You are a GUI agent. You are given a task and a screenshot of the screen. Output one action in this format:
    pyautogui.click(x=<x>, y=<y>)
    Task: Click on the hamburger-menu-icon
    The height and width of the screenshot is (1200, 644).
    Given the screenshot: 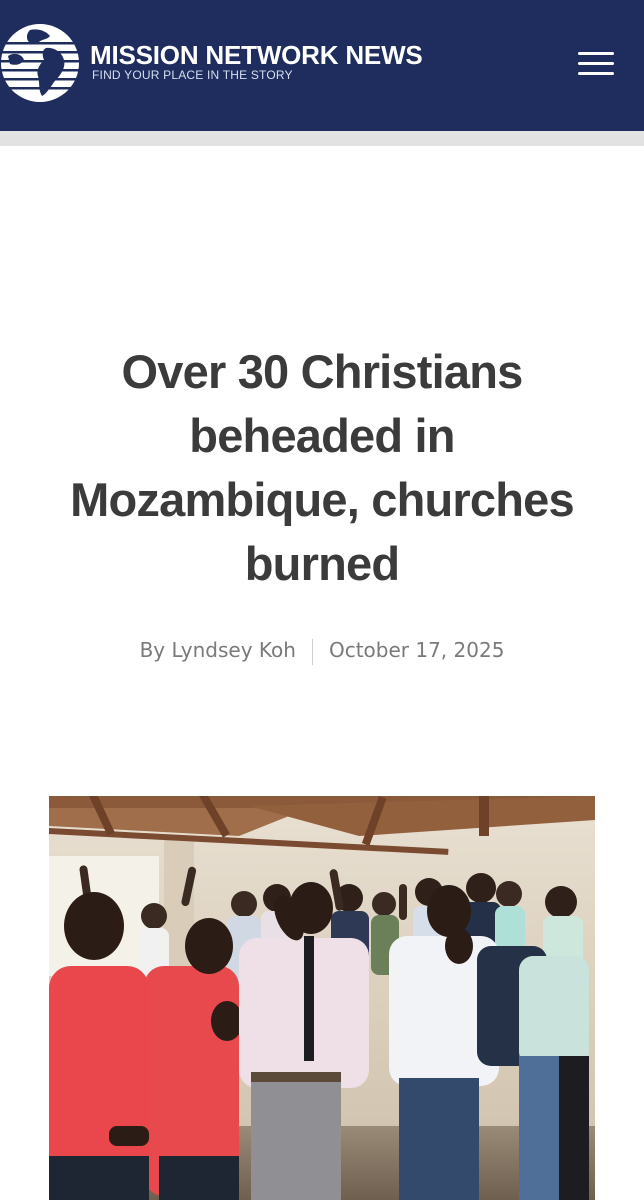 What is the action you would take?
    pyautogui.click(x=596, y=64)
    